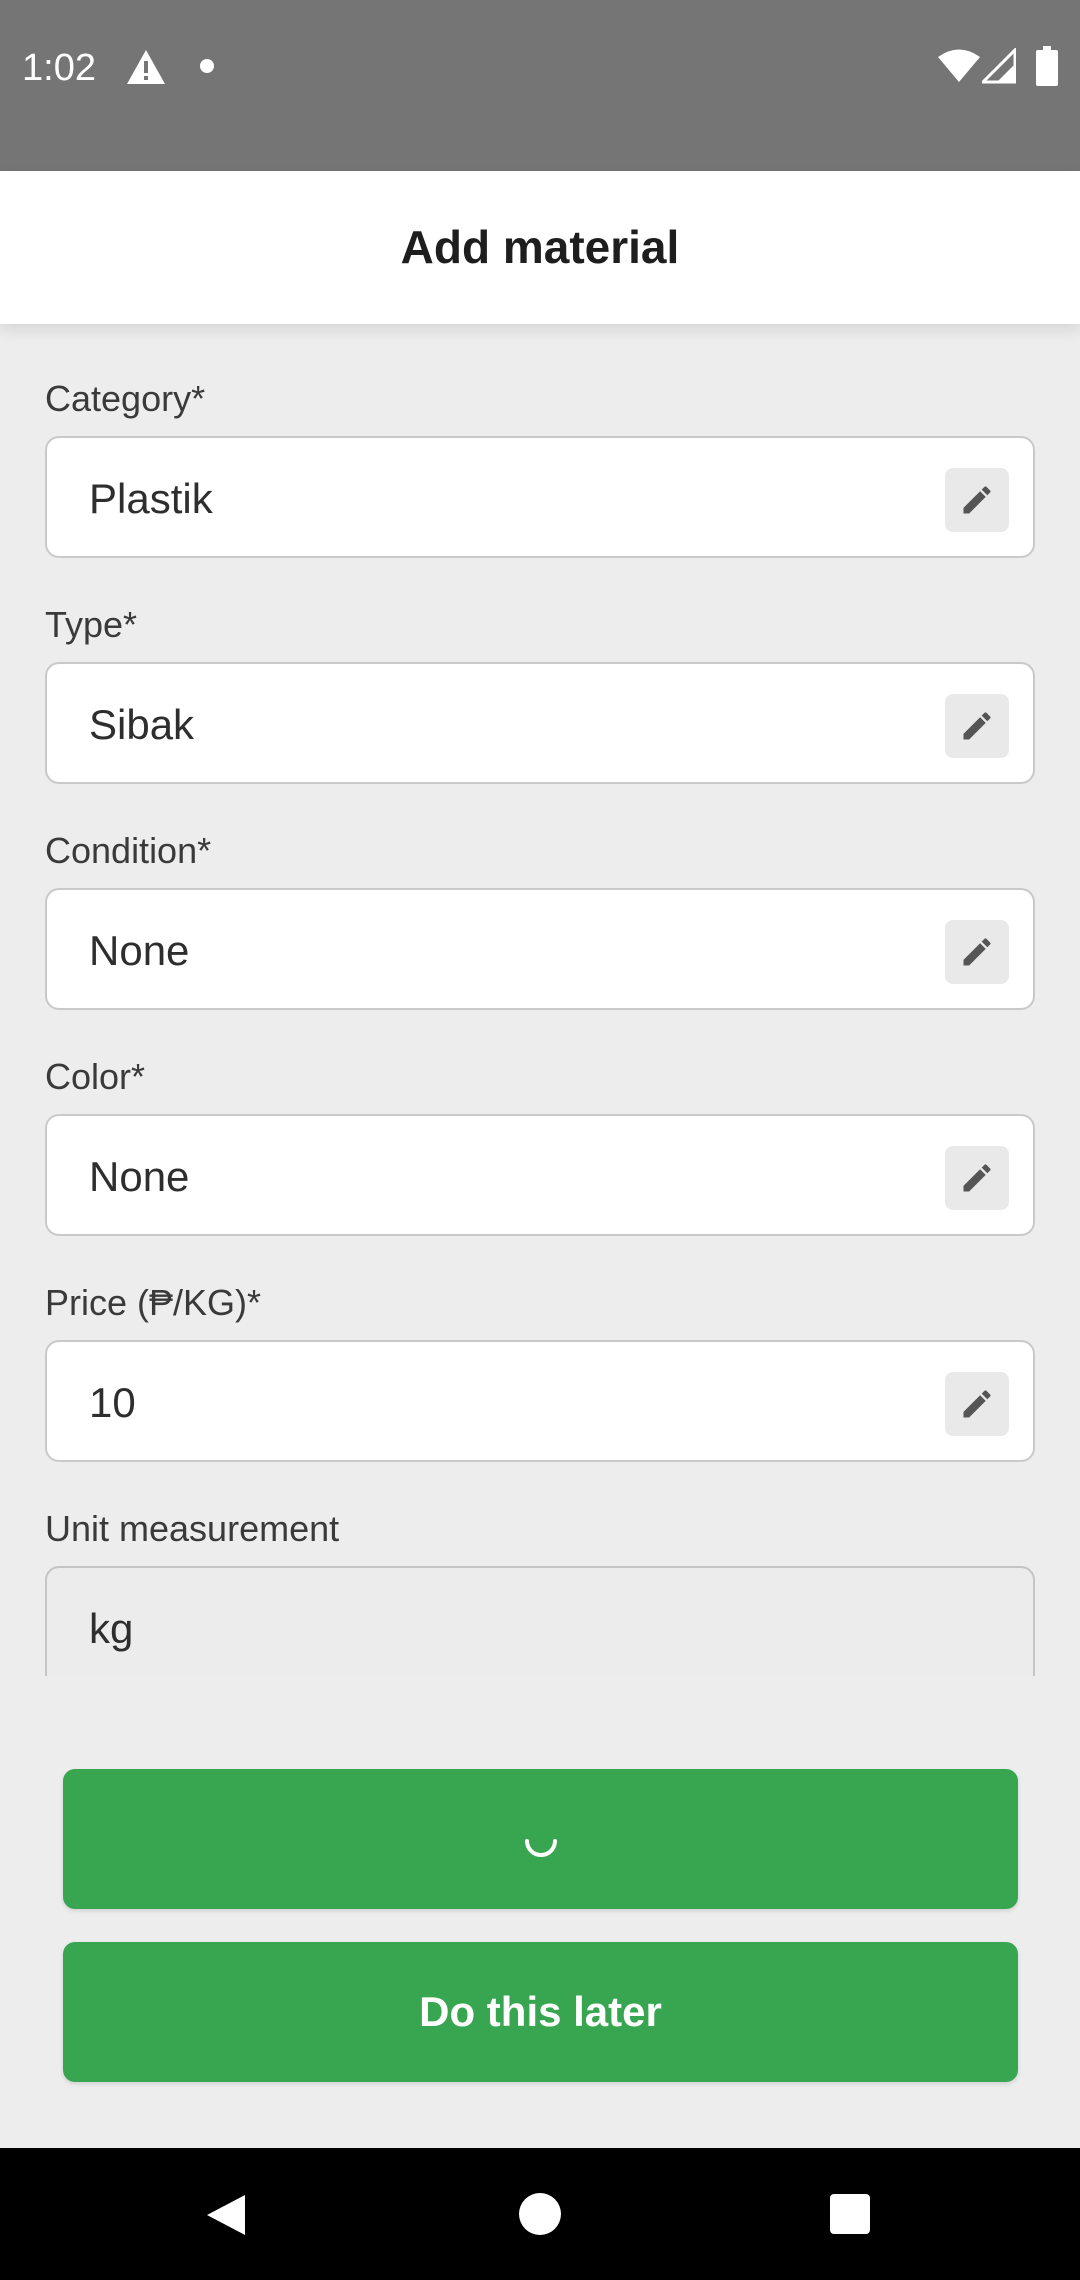 This screenshot has width=1080, height=2280. Describe the element at coordinates (226, 2215) in the screenshot. I see `back-icon` at that location.